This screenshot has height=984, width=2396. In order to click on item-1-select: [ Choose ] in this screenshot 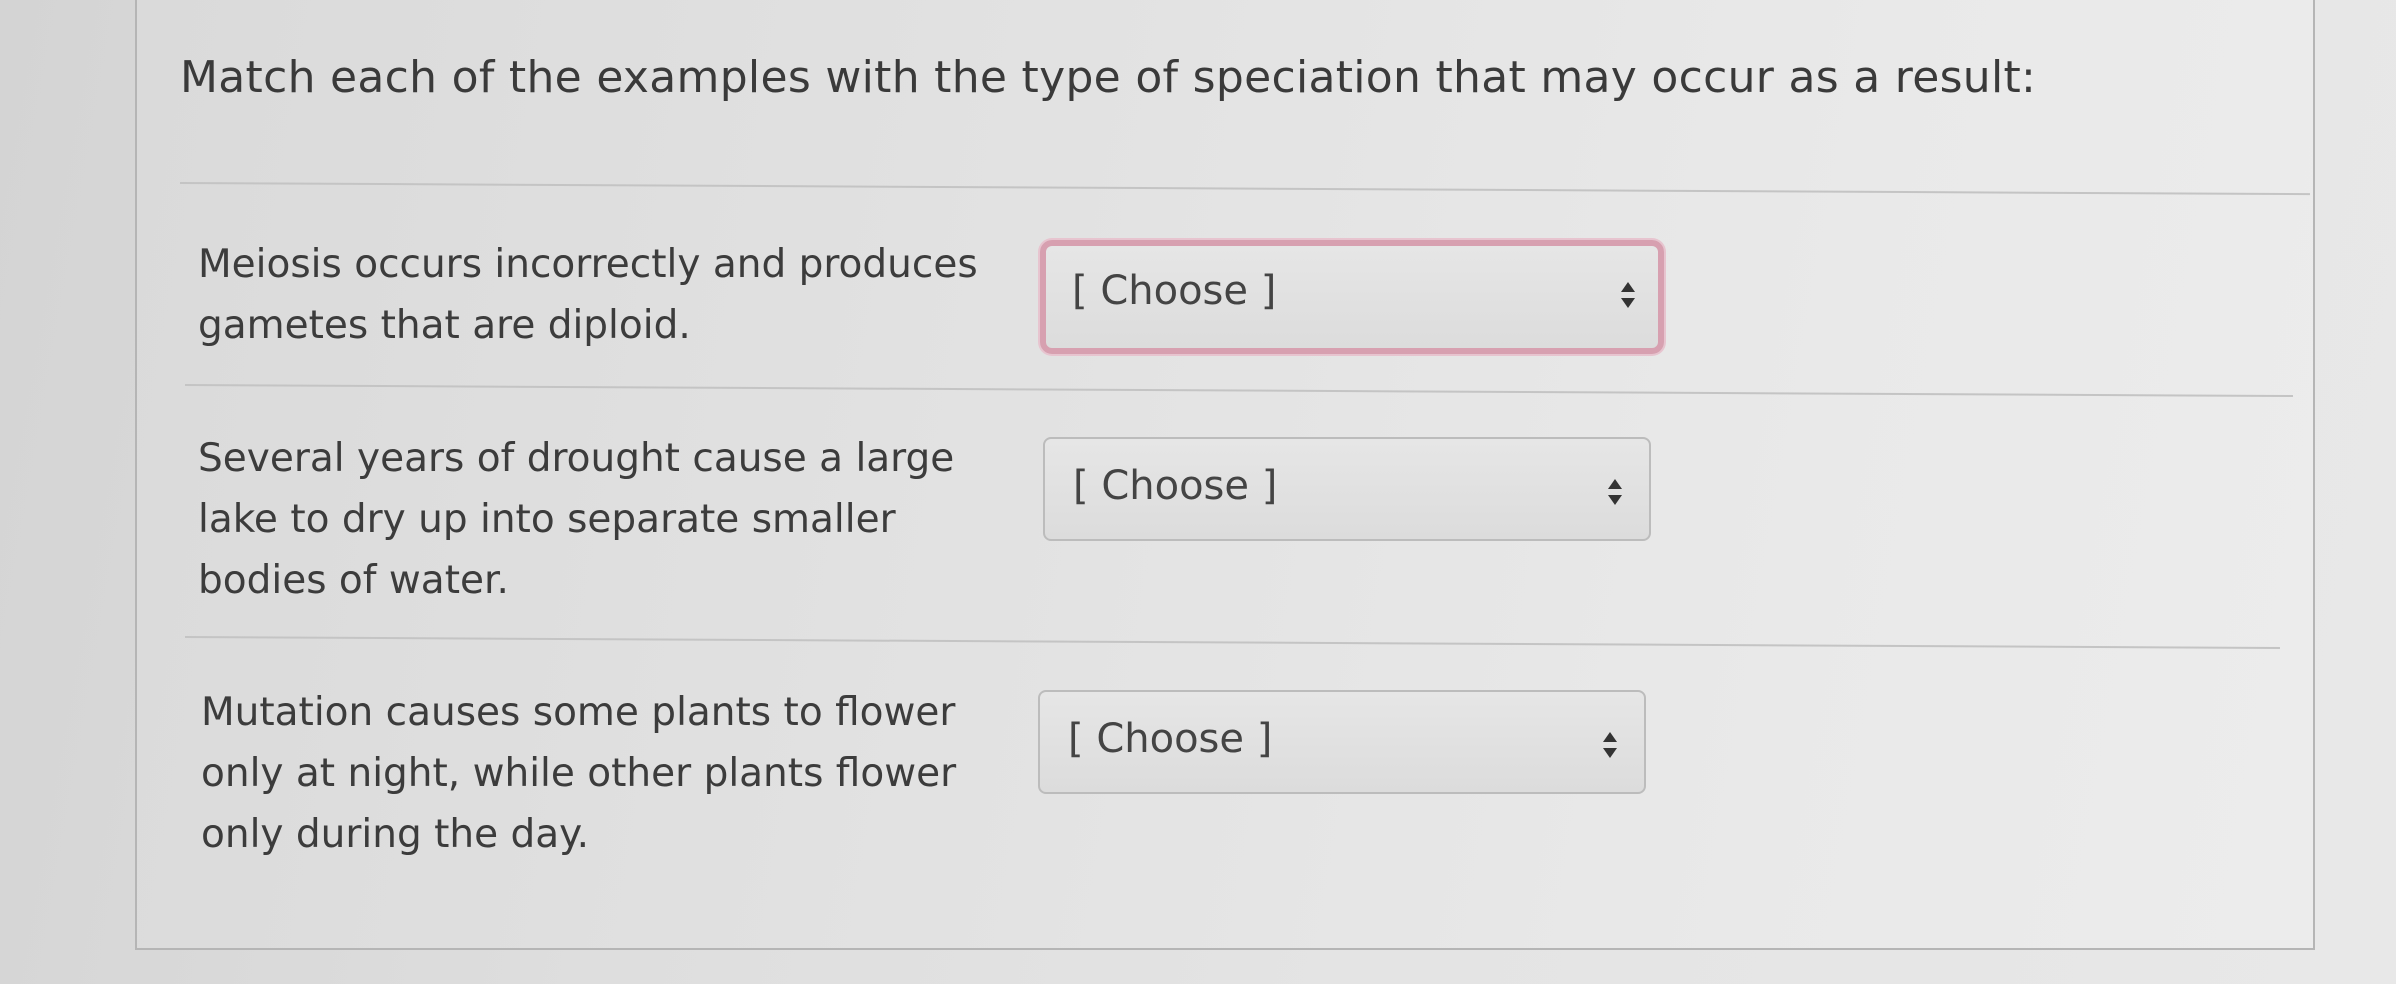, I will do `click(1352, 297)`.